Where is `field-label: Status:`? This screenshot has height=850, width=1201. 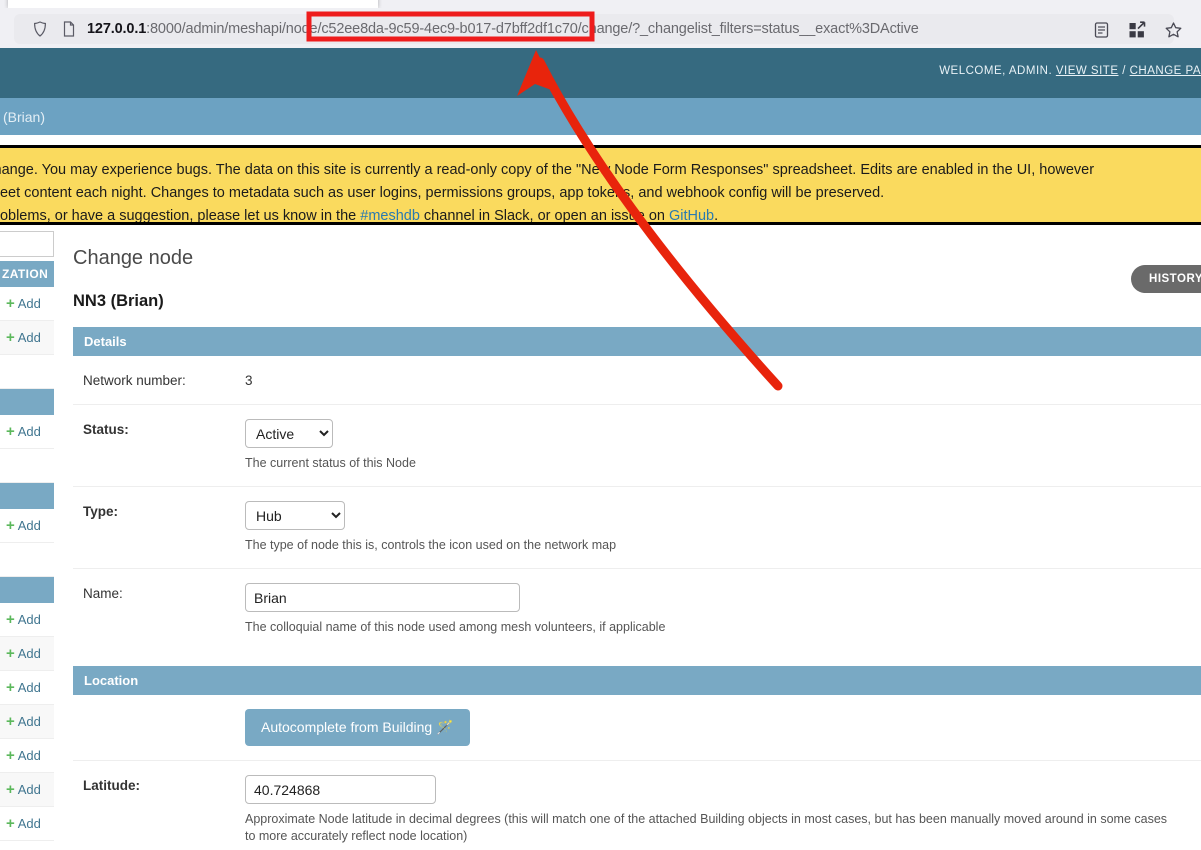
field-label: Status: is located at coordinates (106, 429).